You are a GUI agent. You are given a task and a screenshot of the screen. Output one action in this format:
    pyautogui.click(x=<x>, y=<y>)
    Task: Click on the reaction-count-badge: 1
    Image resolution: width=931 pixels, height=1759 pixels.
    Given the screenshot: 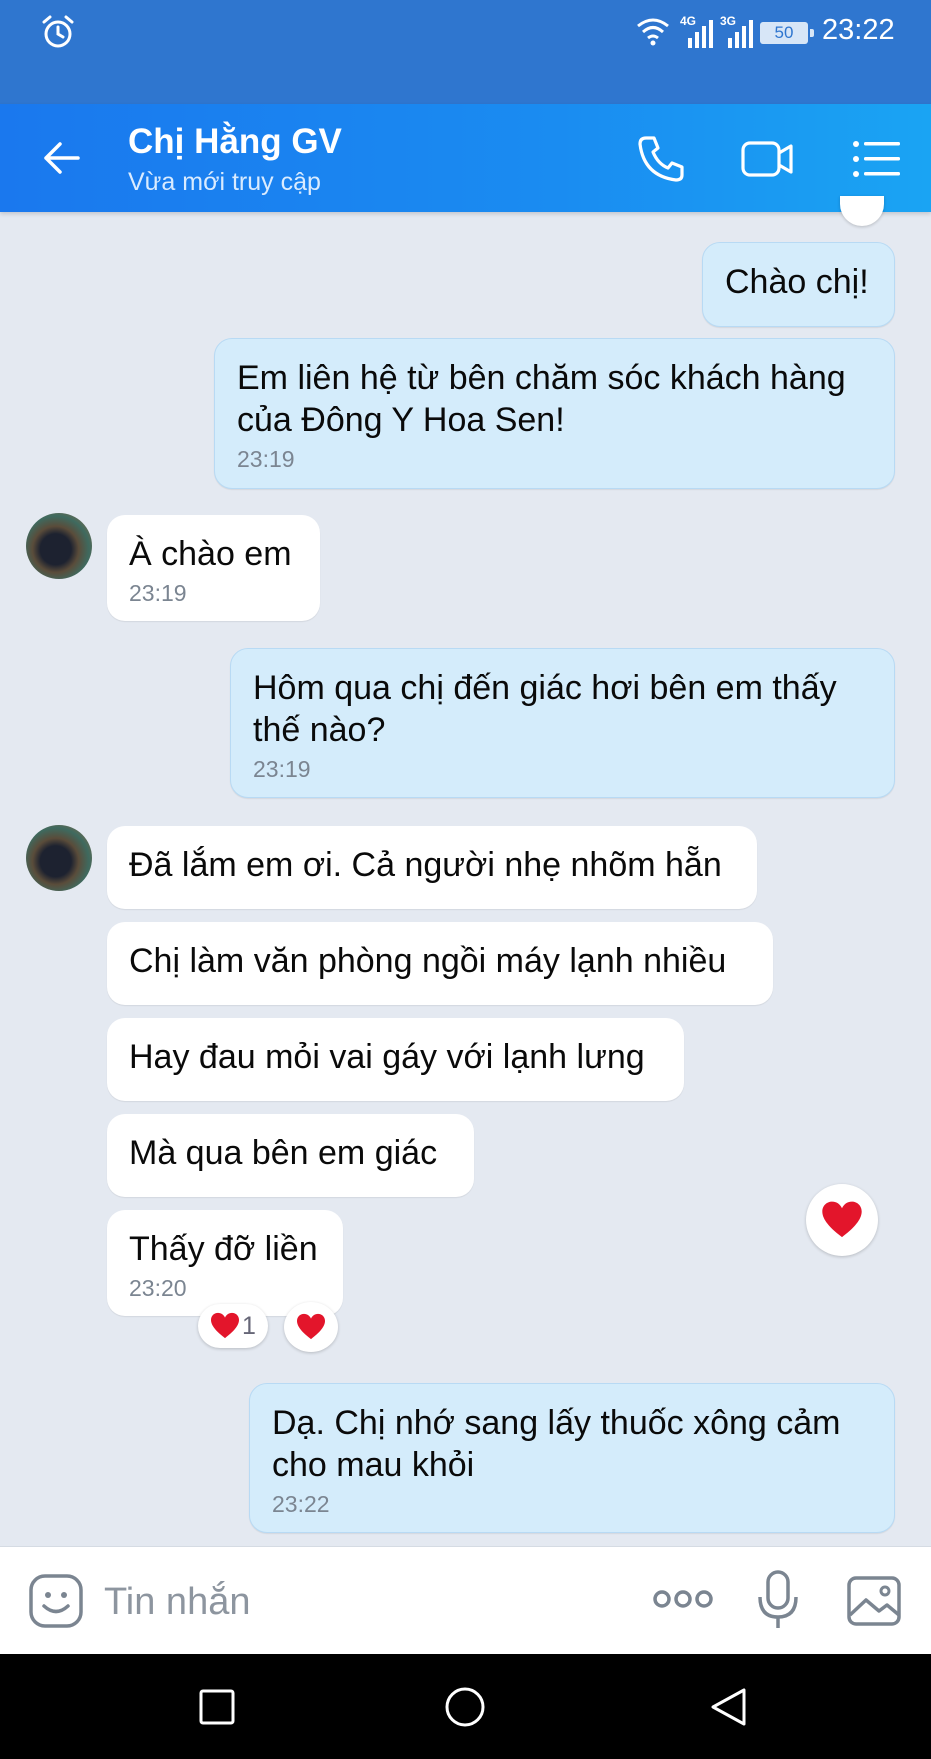 What is the action you would take?
    pyautogui.click(x=233, y=1326)
    